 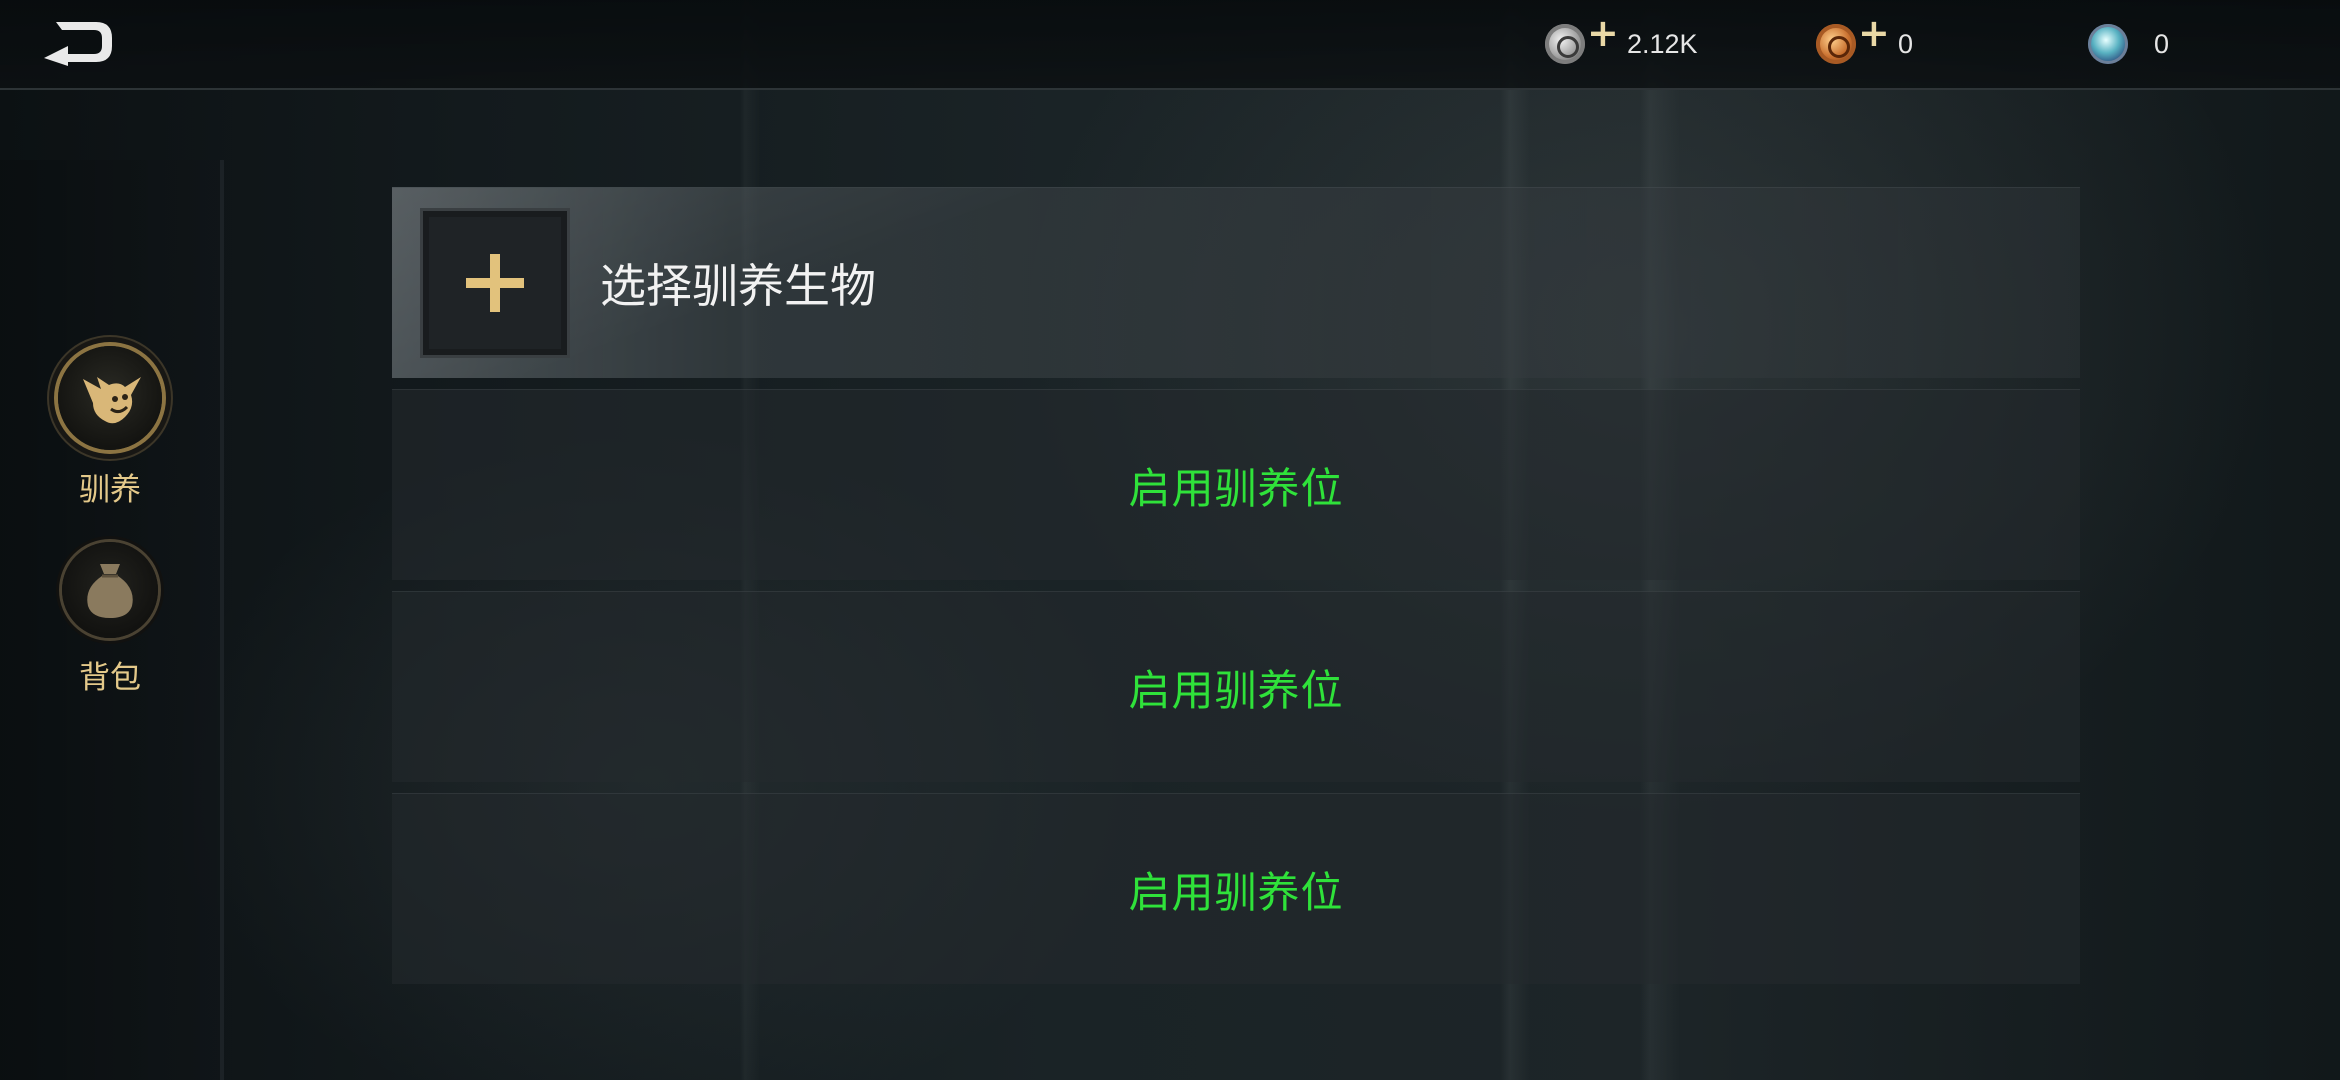 I want to click on sidebar-item-label: 背包, so click(x=110, y=678).